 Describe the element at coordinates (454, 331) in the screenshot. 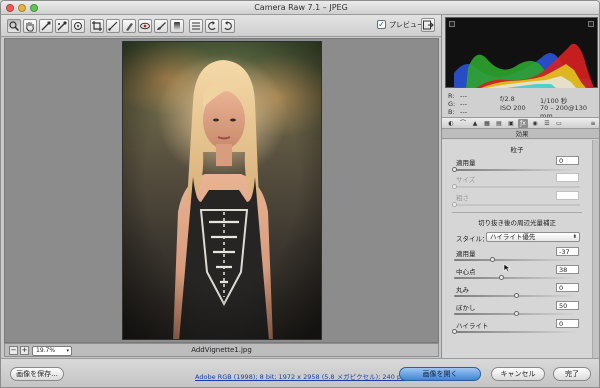

I see `vignette-highlights-thumb` at that location.